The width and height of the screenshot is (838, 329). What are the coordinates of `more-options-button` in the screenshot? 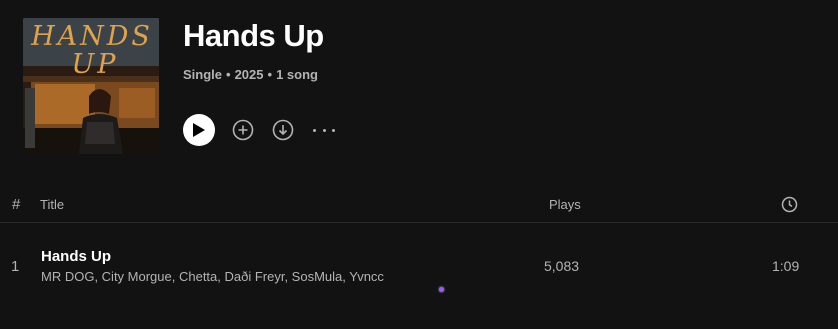 It's located at (324, 130).